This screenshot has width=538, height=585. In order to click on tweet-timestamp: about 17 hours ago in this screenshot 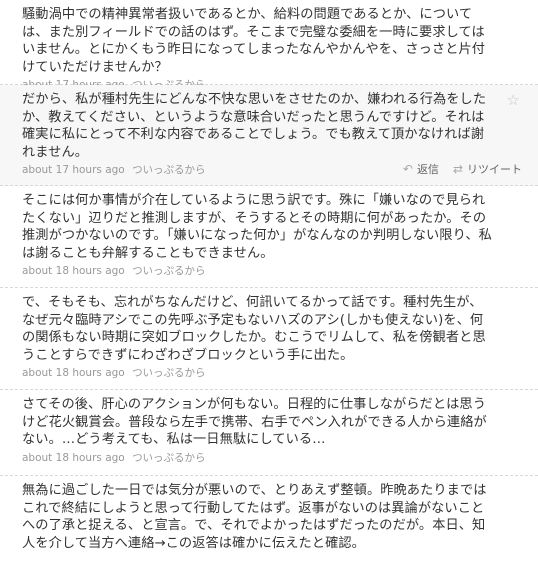, I will do `click(73, 170)`.